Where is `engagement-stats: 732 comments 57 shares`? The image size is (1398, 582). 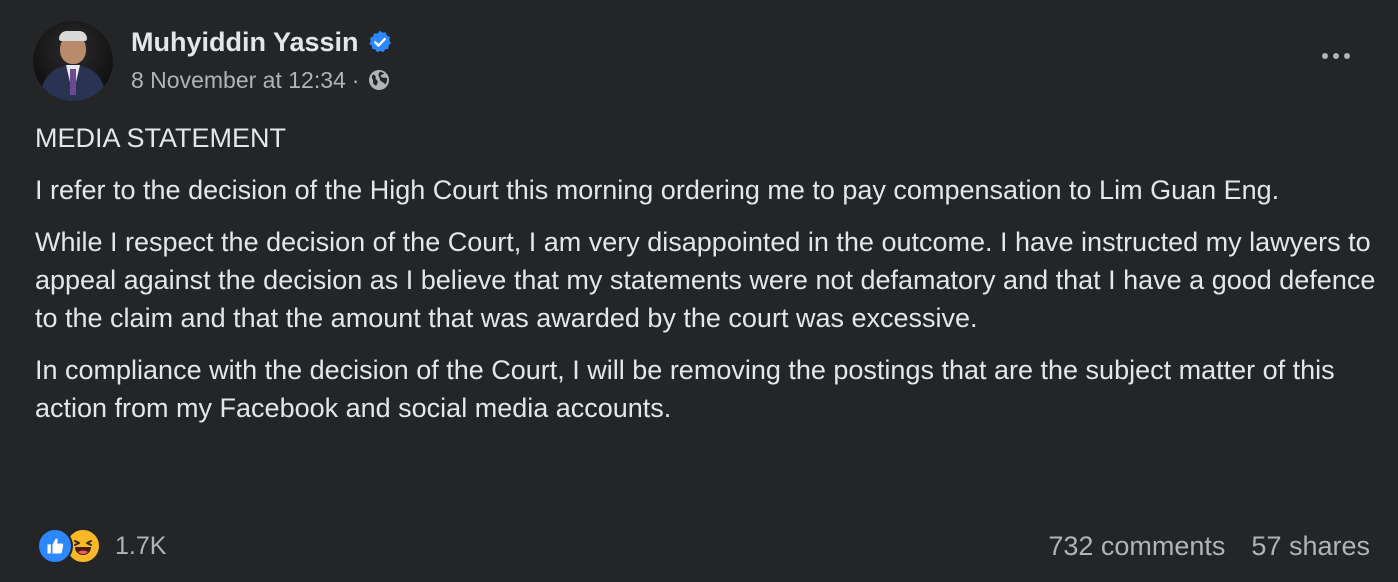 engagement-stats: 732 comments 57 shares is located at coordinates (1209, 546).